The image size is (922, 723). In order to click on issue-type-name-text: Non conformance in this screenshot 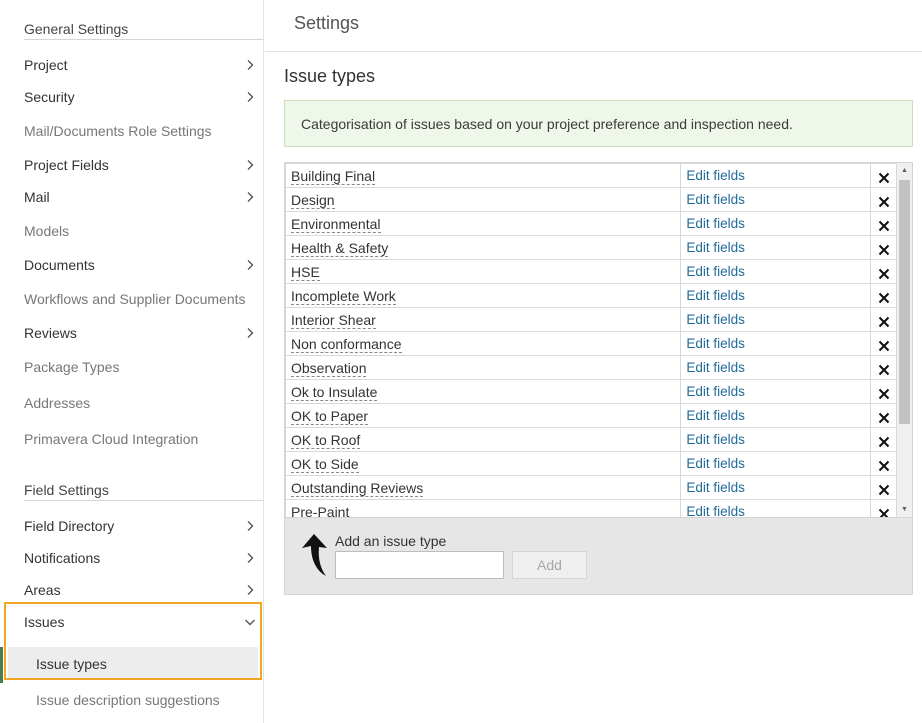, I will do `click(346, 344)`.